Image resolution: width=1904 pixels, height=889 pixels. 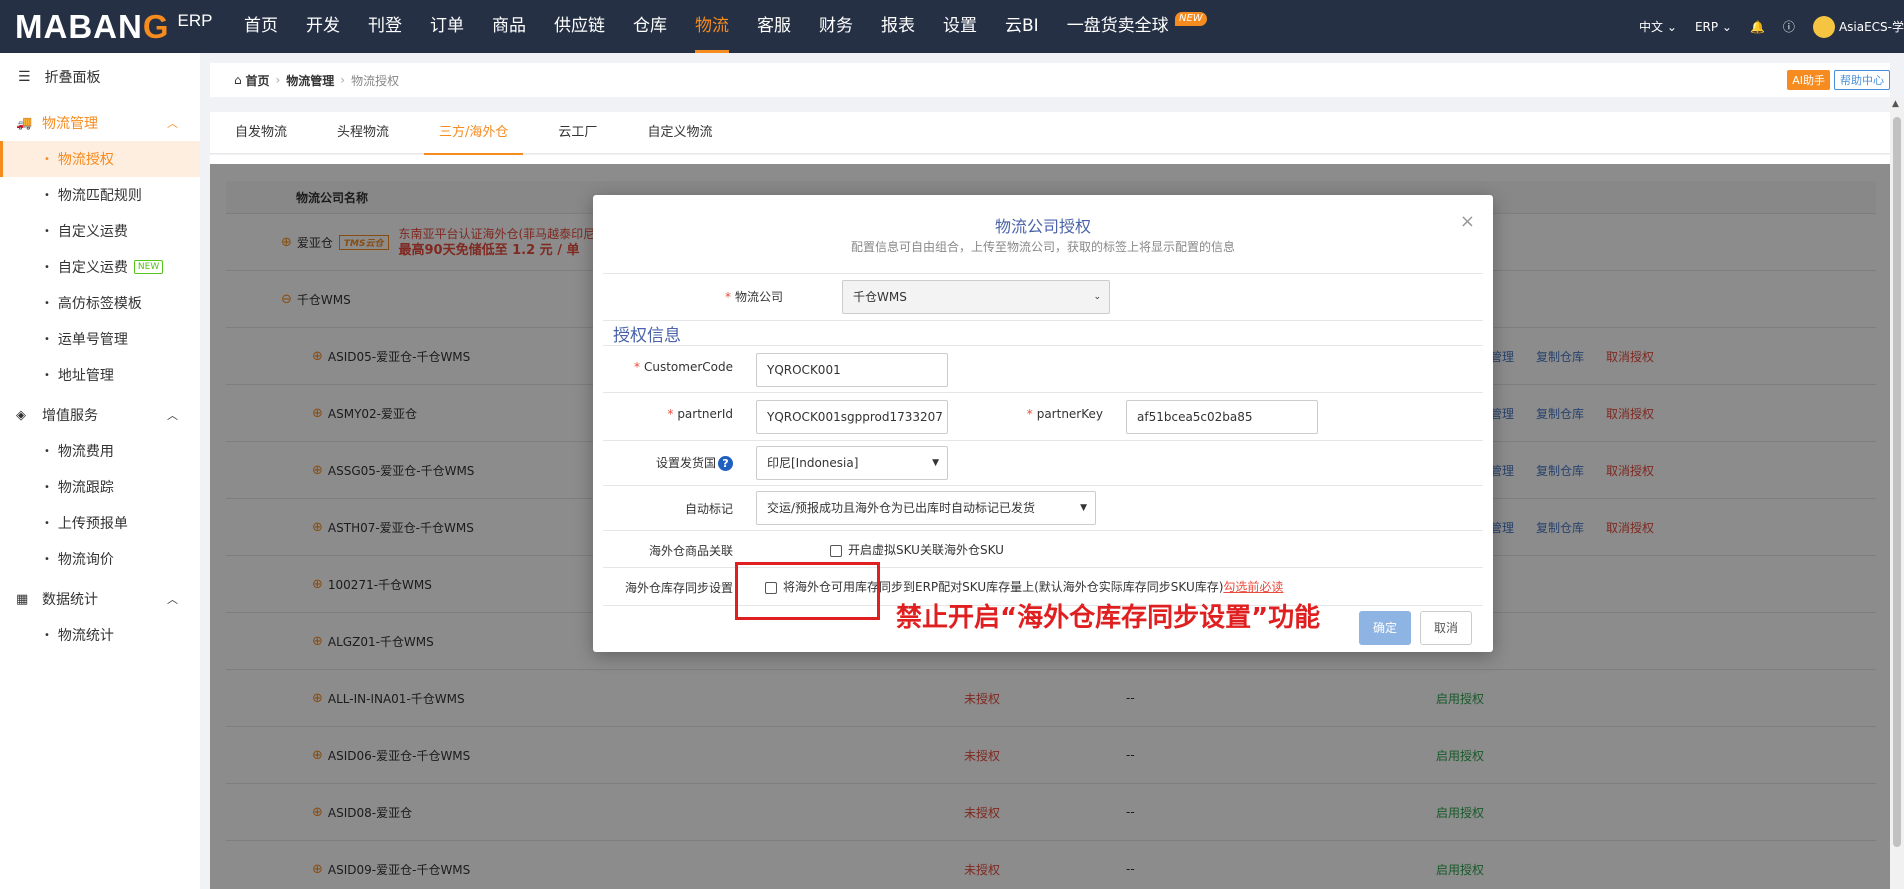 I want to click on chevron-down-icon: ⌄, so click(x=1097, y=297).